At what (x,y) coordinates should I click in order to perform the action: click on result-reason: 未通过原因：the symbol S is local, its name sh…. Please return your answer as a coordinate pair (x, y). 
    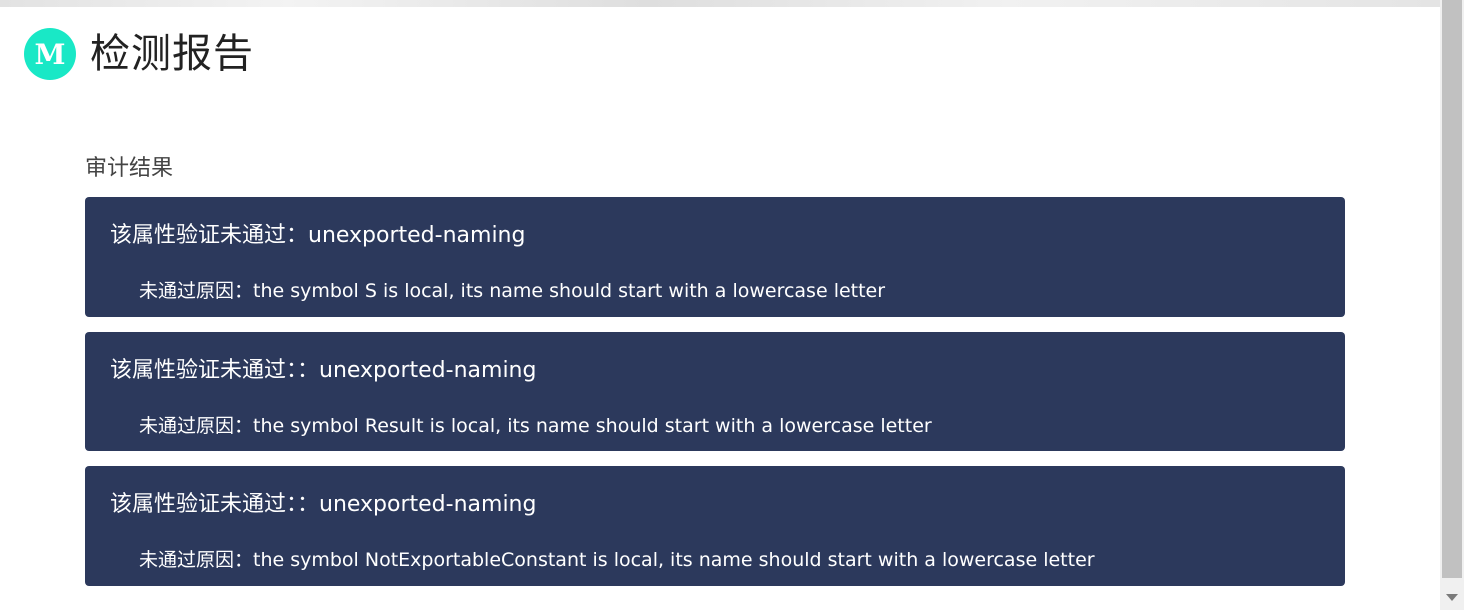
    Looking at the image, I should click on (512, 291).